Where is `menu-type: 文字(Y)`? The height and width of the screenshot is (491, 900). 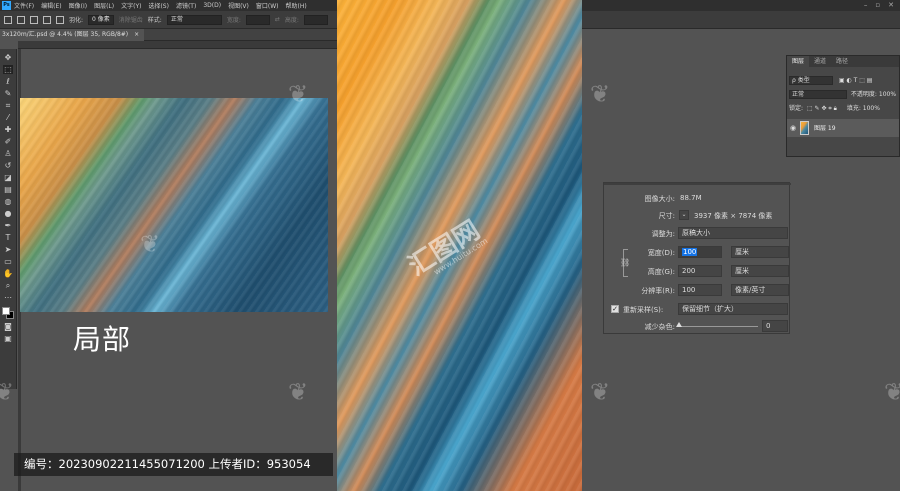
menu-type: 文字(Y) is located at coordinates (131, 5).